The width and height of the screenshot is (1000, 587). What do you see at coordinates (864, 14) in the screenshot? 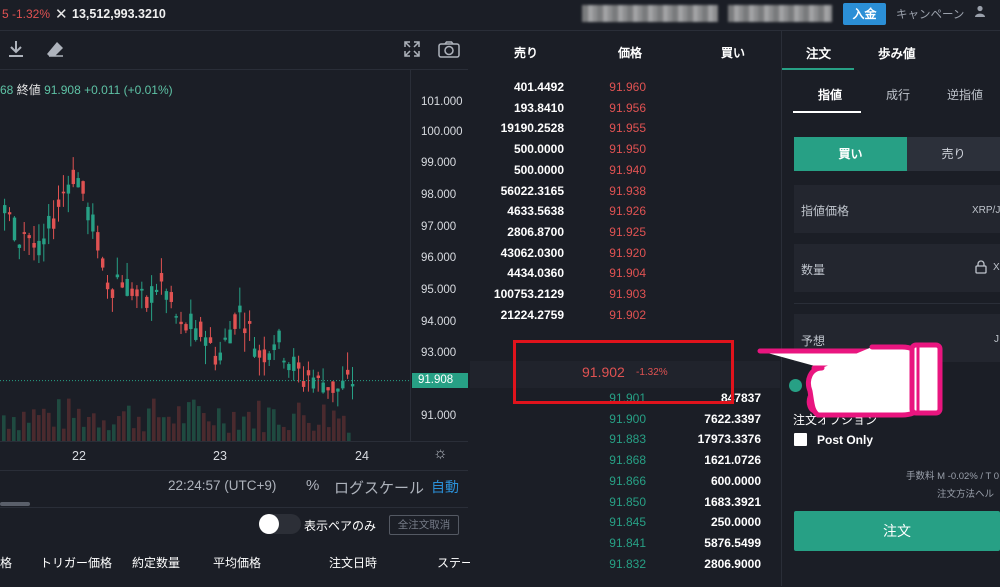
I see `deposit-button: 入金` at bounding box center [864, 14].